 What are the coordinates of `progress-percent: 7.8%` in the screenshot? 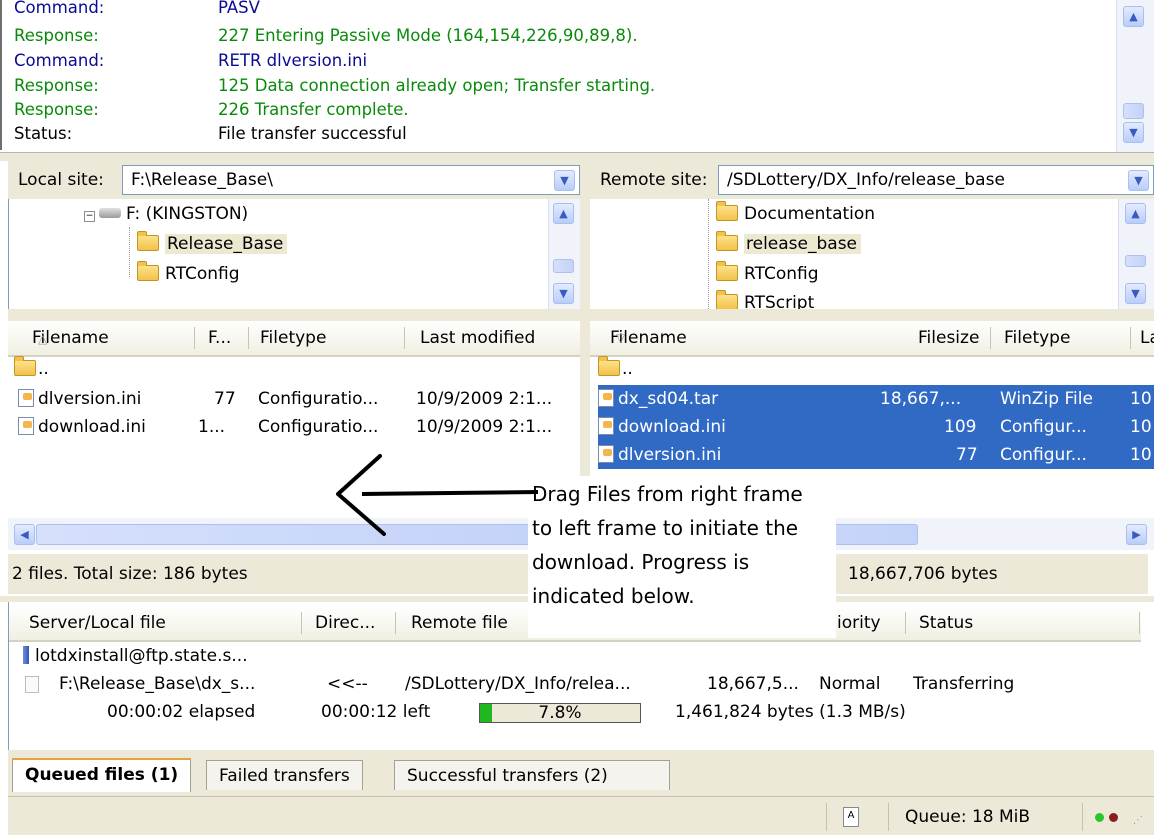 It's located at (560, 713).